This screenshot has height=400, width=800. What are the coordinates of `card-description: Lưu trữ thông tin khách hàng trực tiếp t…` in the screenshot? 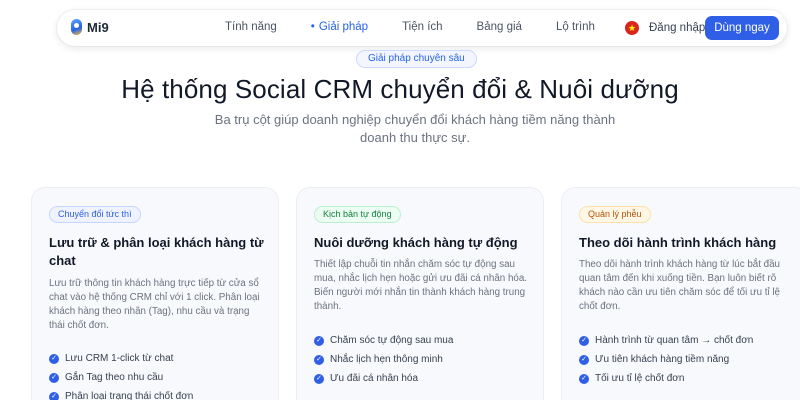 It's located at (154, 304).